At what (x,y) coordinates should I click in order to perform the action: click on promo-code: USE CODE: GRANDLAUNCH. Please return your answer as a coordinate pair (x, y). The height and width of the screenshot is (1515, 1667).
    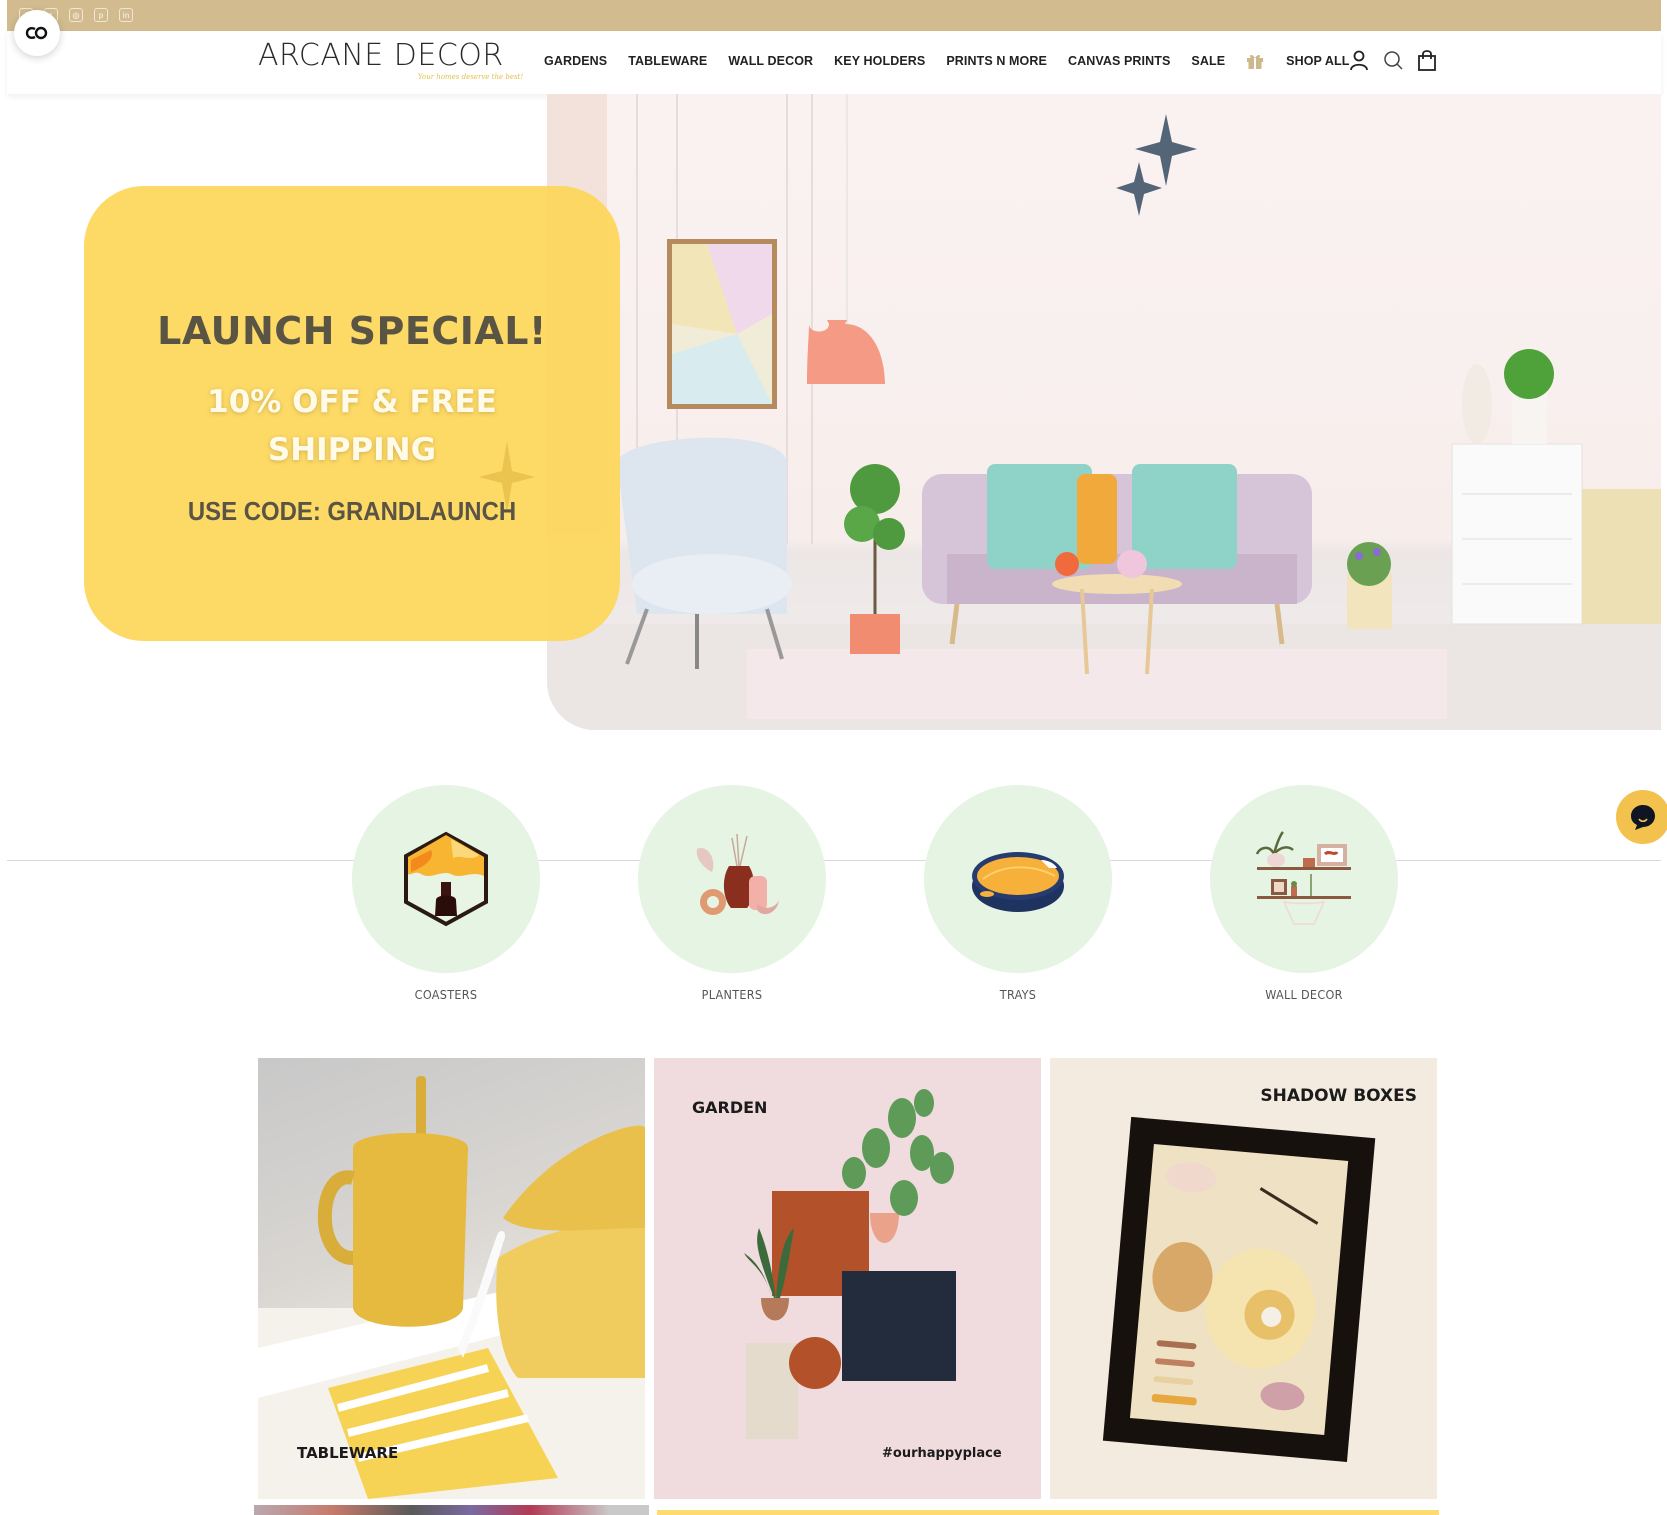
    Looking at the image, I should click on (352, 511).